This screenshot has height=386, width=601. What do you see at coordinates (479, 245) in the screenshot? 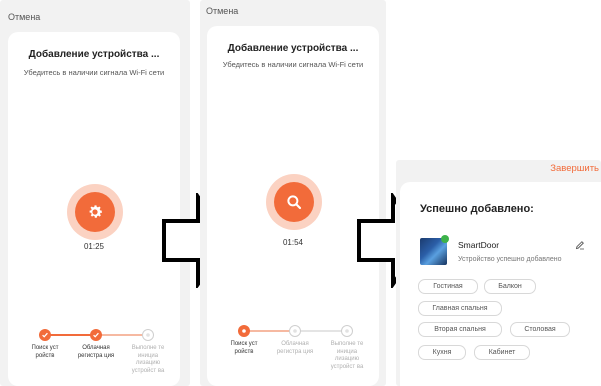
I see `device-name: SmartDoor` at bounding box center [479, 245].